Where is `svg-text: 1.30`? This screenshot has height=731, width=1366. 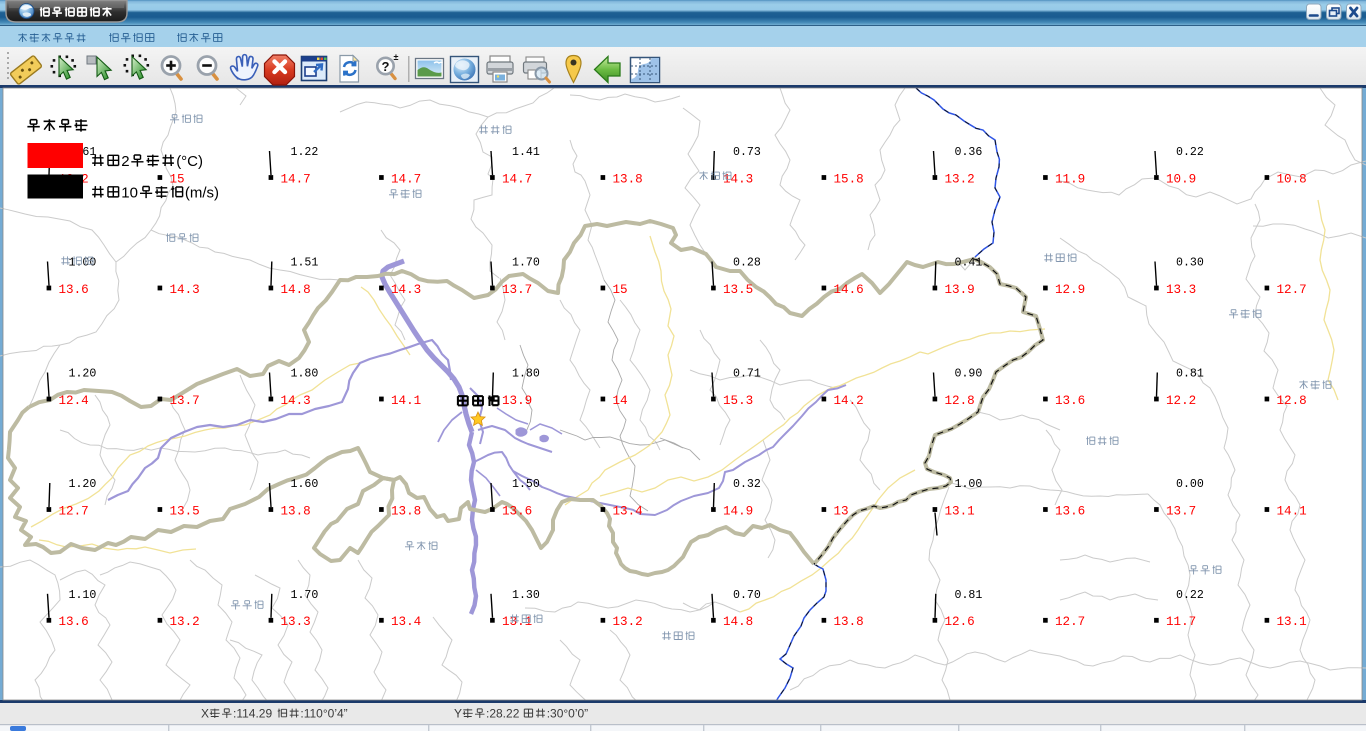 svg-text: 1.30 is located at coordinates (526, 595).